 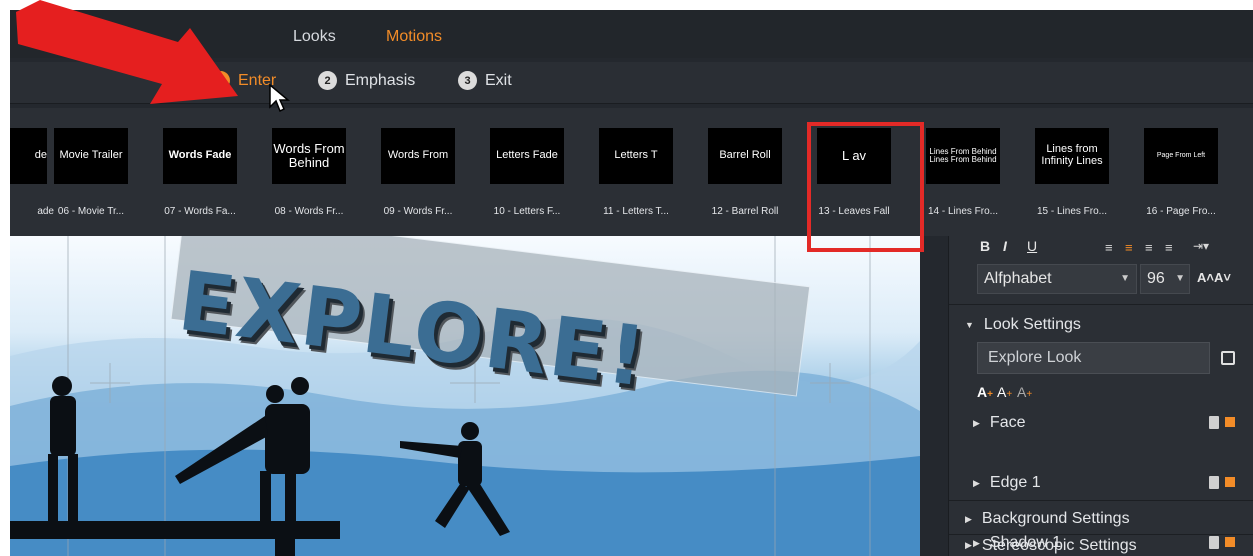 I want to click on font-size-select: 96 ▼, so click(x=1165, y=279).